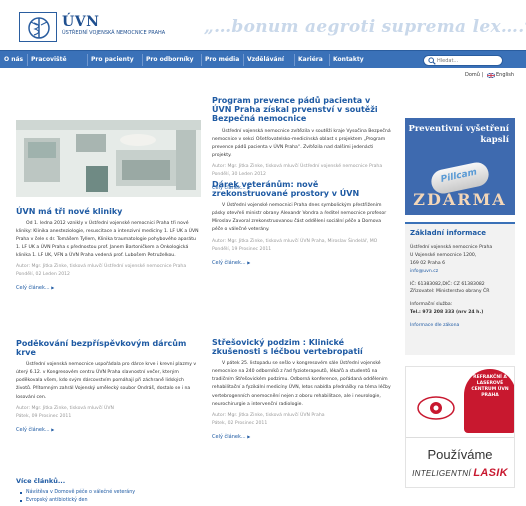 The image size is (526, 506). I want to click on info-founder: Zřizovatel: Ministerstvo obrany ČR, so click(450, 292).